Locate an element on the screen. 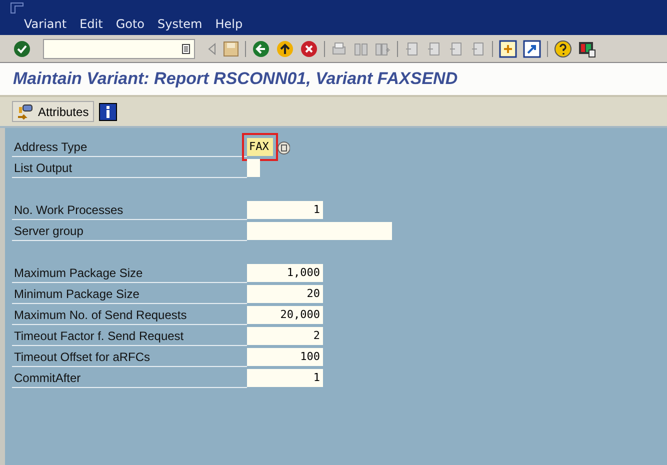  command-field is located at coordinates (119, 48).